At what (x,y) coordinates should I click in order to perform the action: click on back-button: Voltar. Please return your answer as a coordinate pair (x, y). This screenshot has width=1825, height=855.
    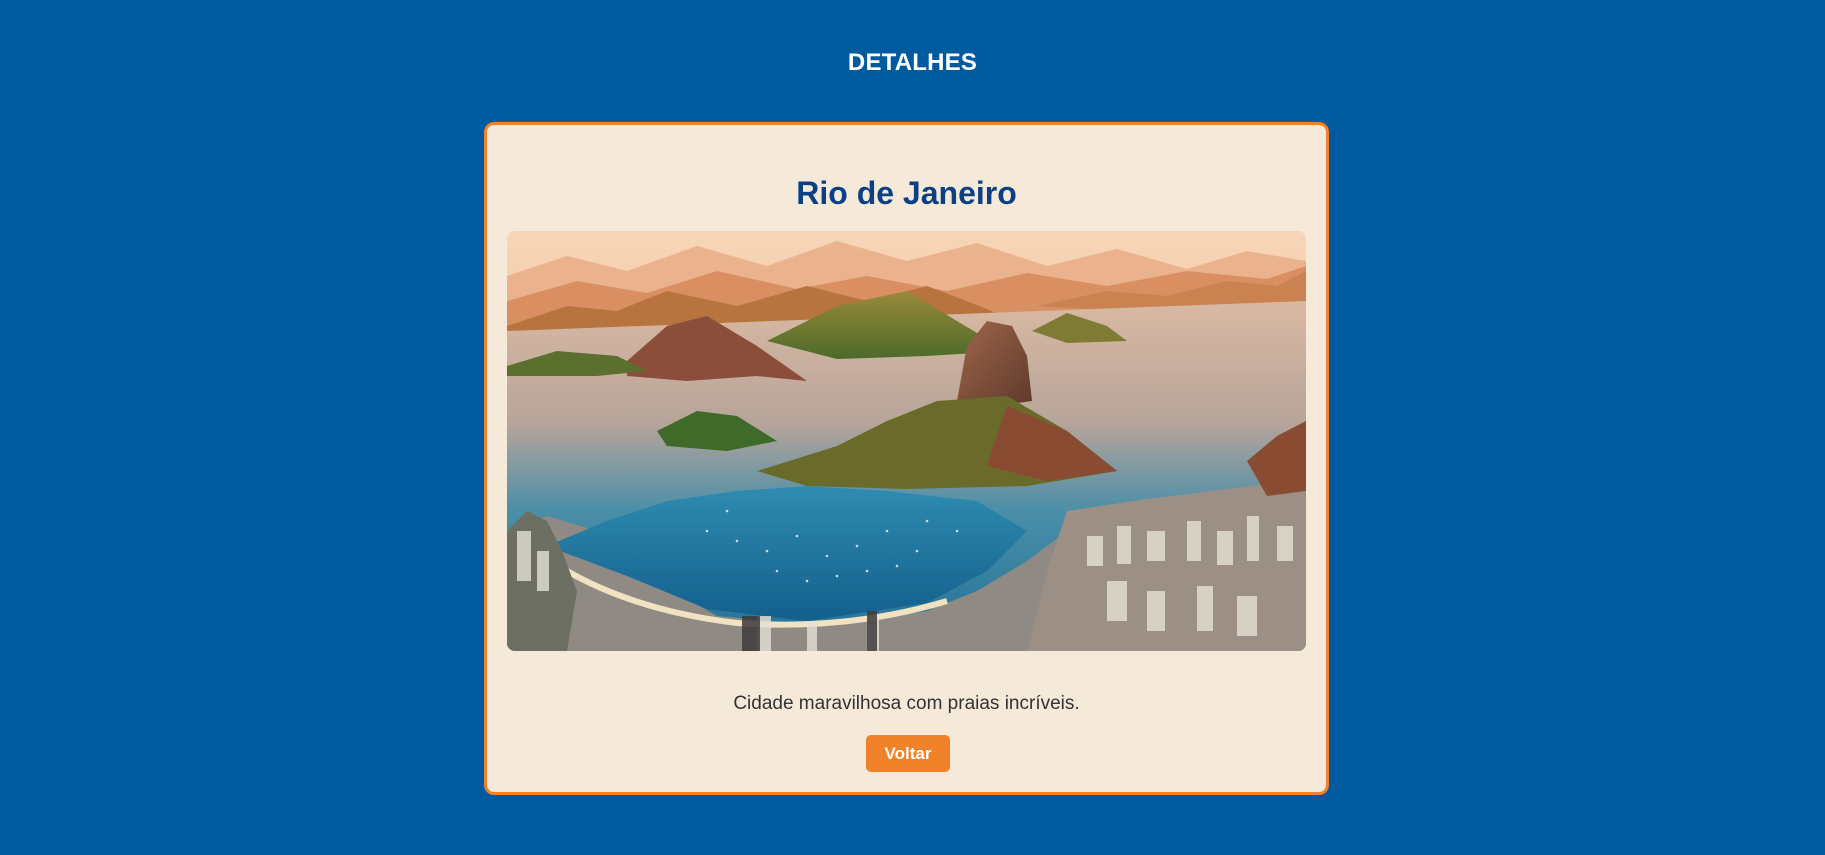
    Looking at the image, I should click on (908, 753).